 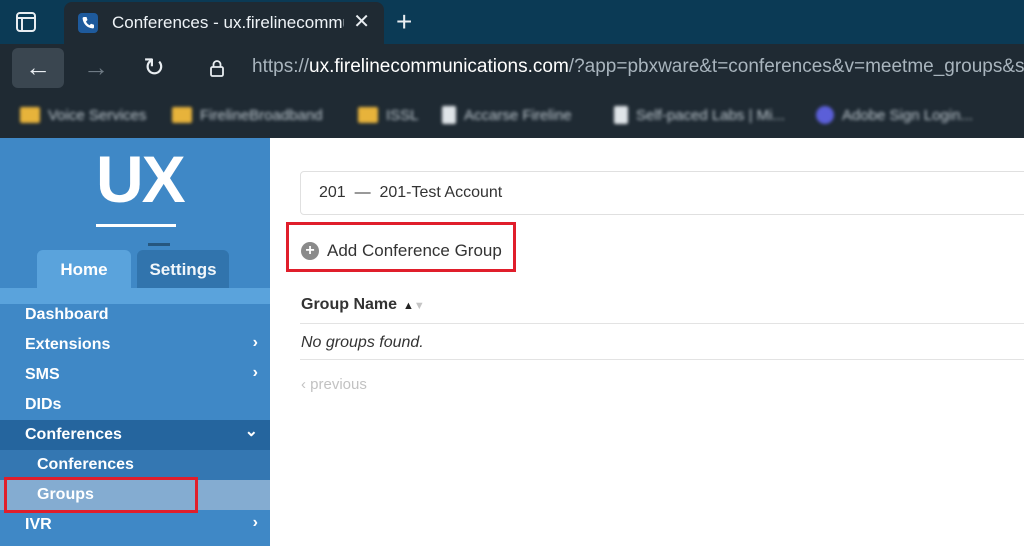 What do you see at coordinates (154, 68) in the screenshot?
I see `reload-icon: ↻` at bounding box center [154, 68].